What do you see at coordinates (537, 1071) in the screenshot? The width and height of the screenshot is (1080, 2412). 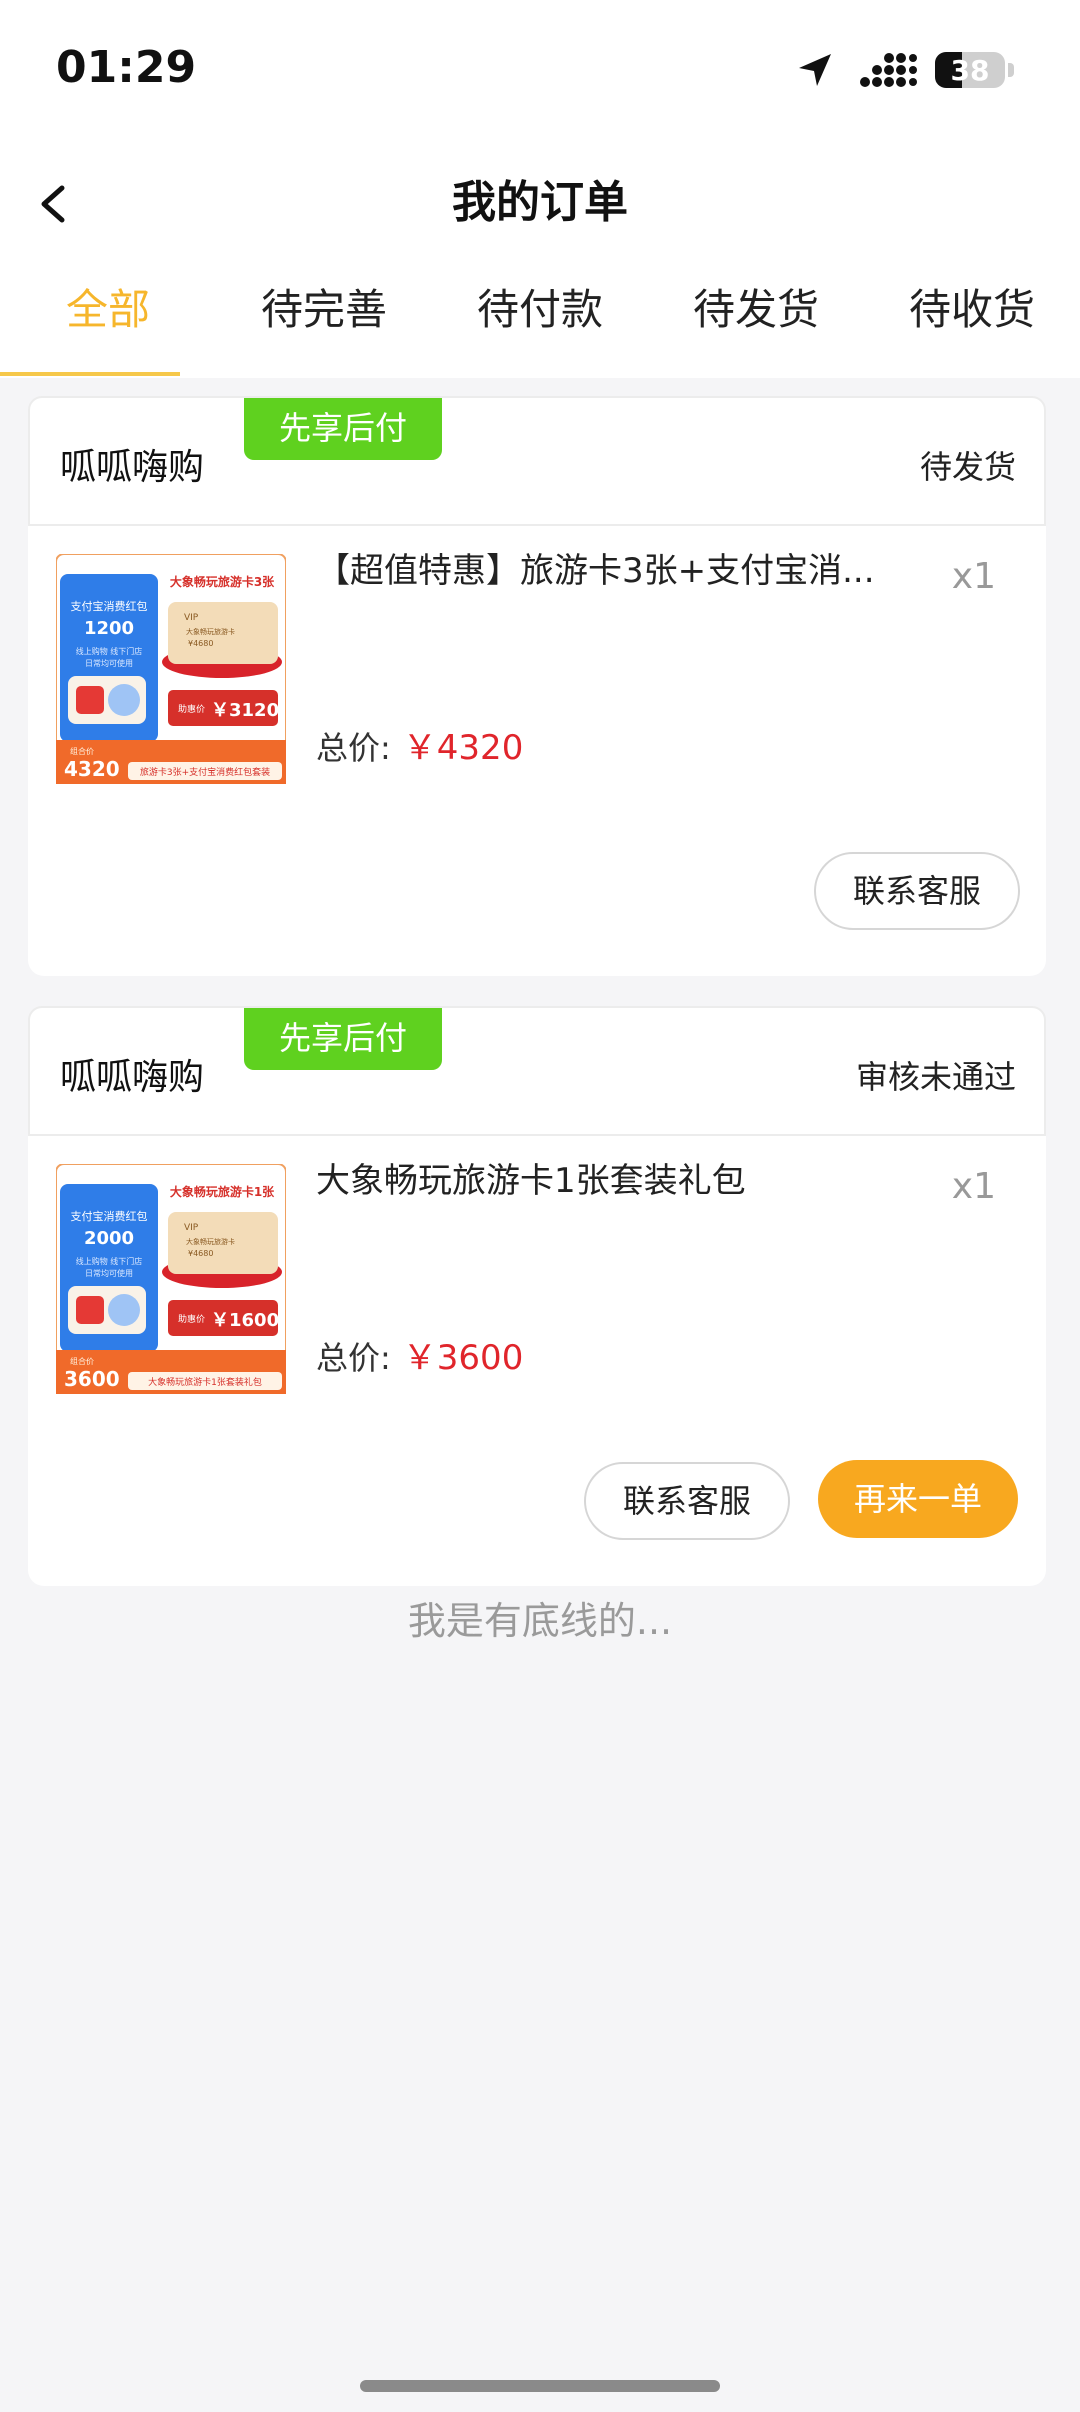 I see `order-card-header: 呱呱嗨购 先享后付 审核未通过` at bounding box center [537, 1071].